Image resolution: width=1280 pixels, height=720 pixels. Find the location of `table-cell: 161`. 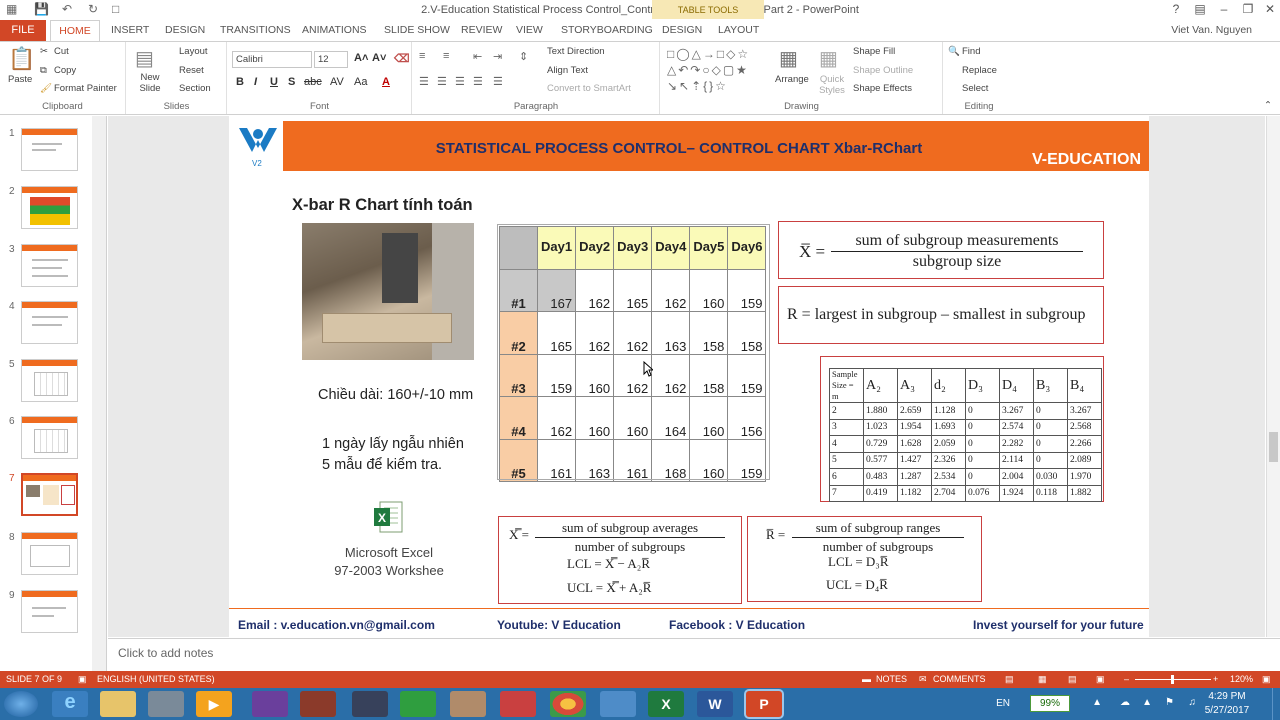

table-cell: 161 is located at coordinates (633, 460).